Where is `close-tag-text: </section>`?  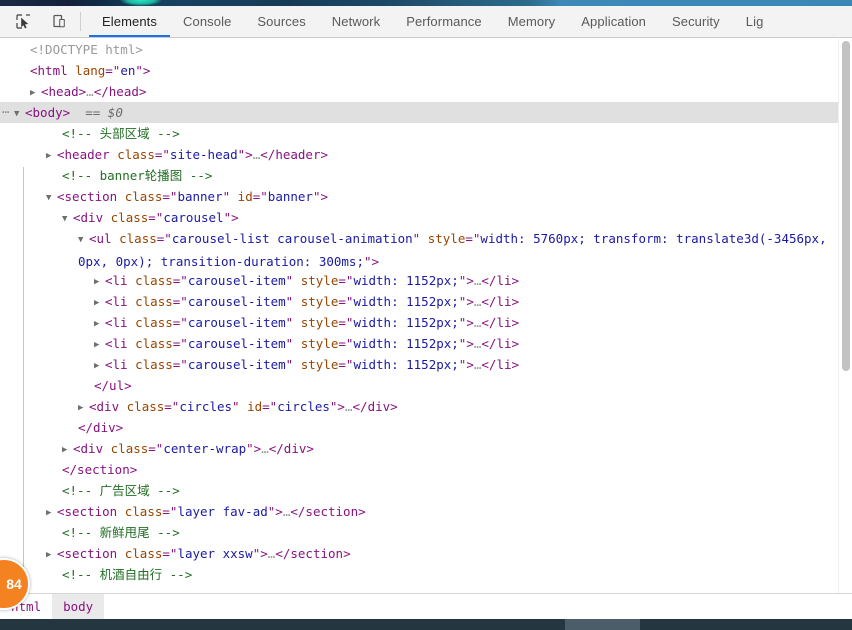
close-tag-text: </section> is located at coordinates (100, 469).